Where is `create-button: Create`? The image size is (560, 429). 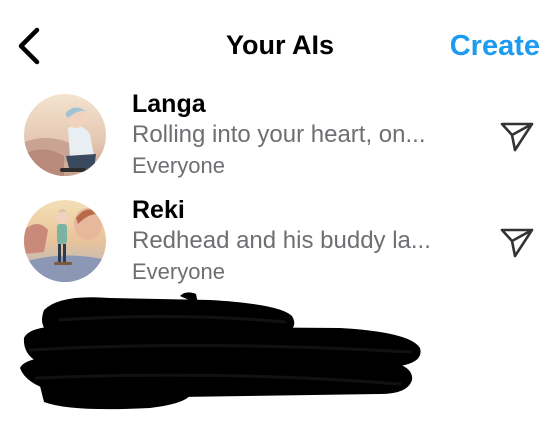
create-button: Create is located at coordinates (495, 46).